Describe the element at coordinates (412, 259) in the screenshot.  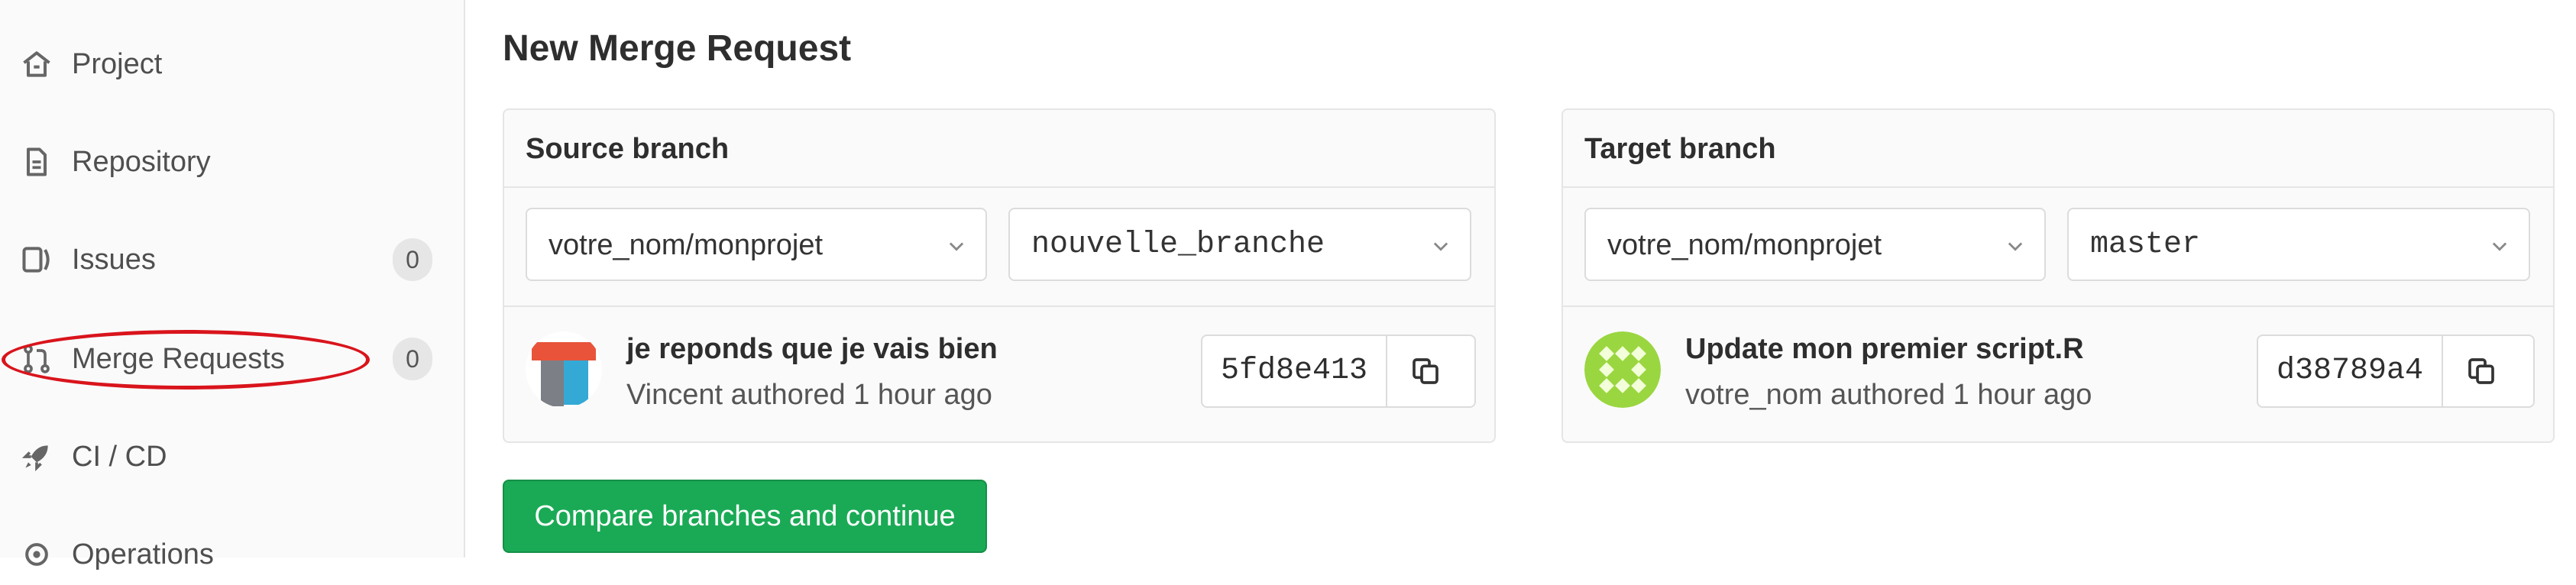
I see `issues-count-badge: 0` at that location.